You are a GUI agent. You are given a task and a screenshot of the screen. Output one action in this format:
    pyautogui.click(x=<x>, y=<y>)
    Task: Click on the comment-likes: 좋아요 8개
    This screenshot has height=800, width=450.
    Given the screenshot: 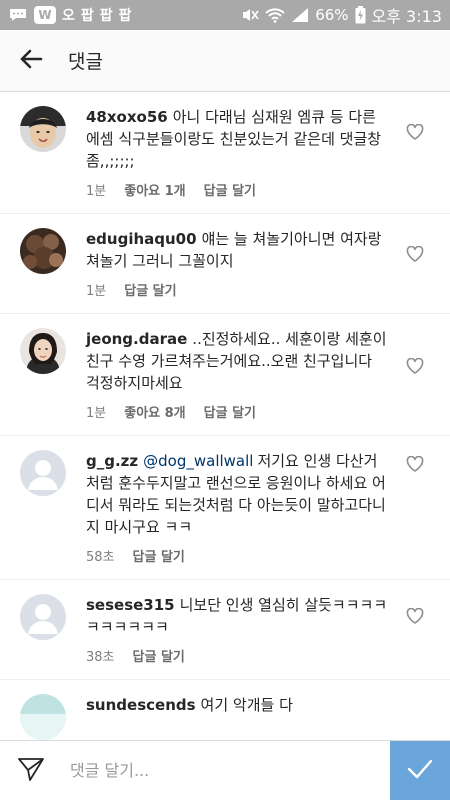 What is the action you would take?
    pyautogui.click(x=154, y=411)
    